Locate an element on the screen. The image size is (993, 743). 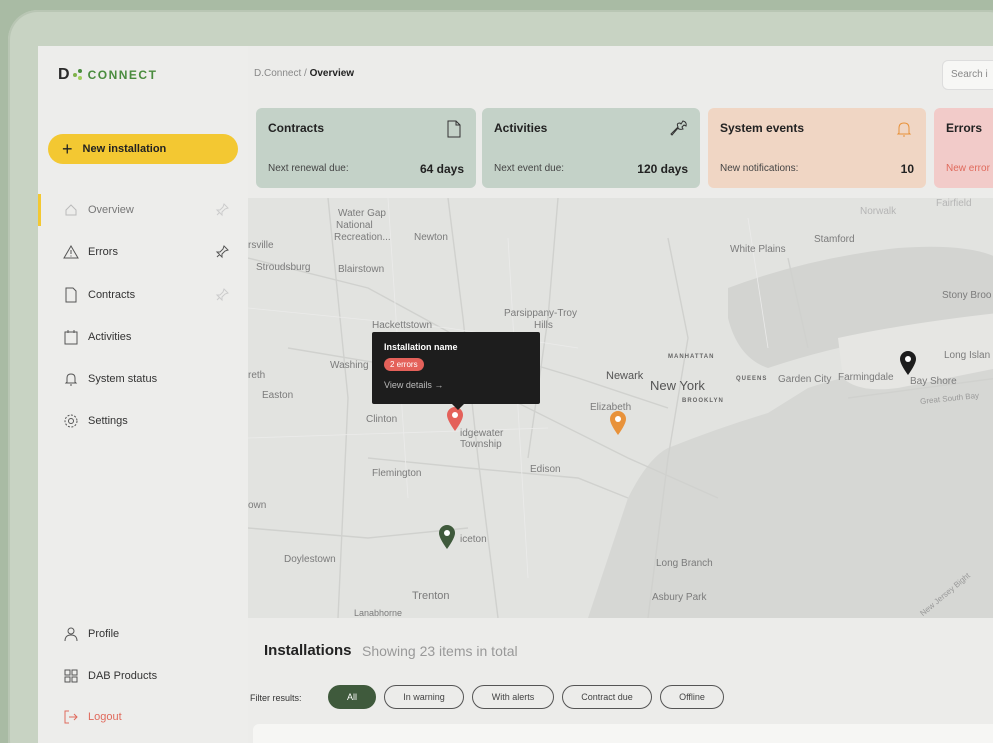
map-label: Stamford is located at coordinates (834, 239).